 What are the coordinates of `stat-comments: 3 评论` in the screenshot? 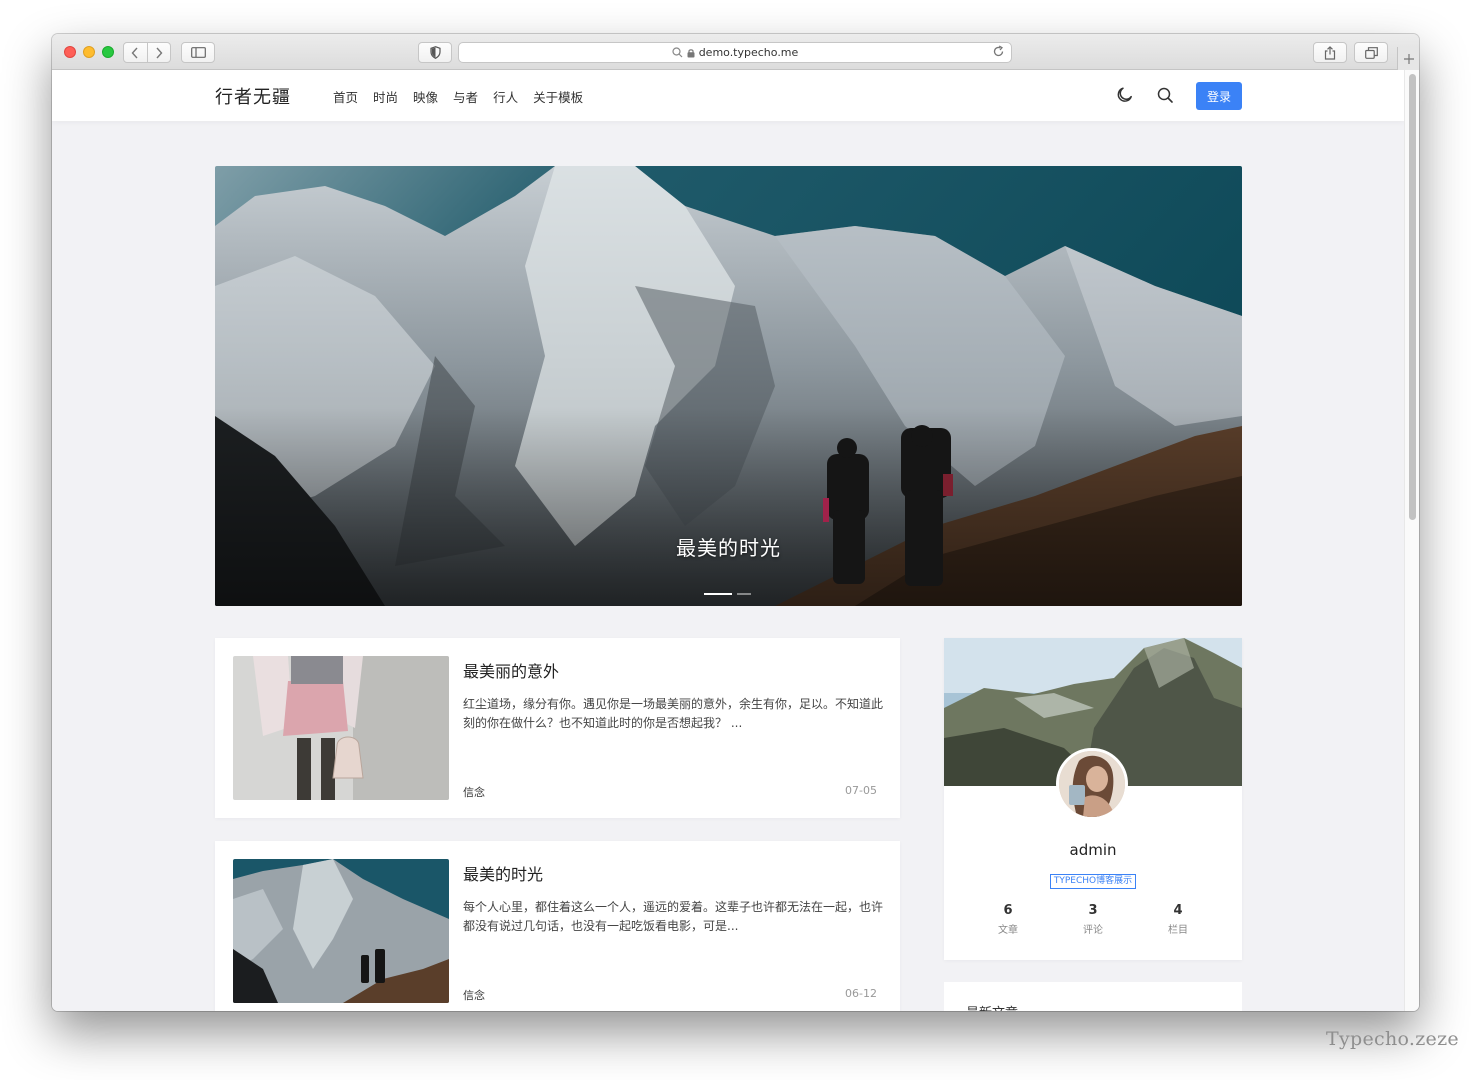 It's located at (1093, 919).